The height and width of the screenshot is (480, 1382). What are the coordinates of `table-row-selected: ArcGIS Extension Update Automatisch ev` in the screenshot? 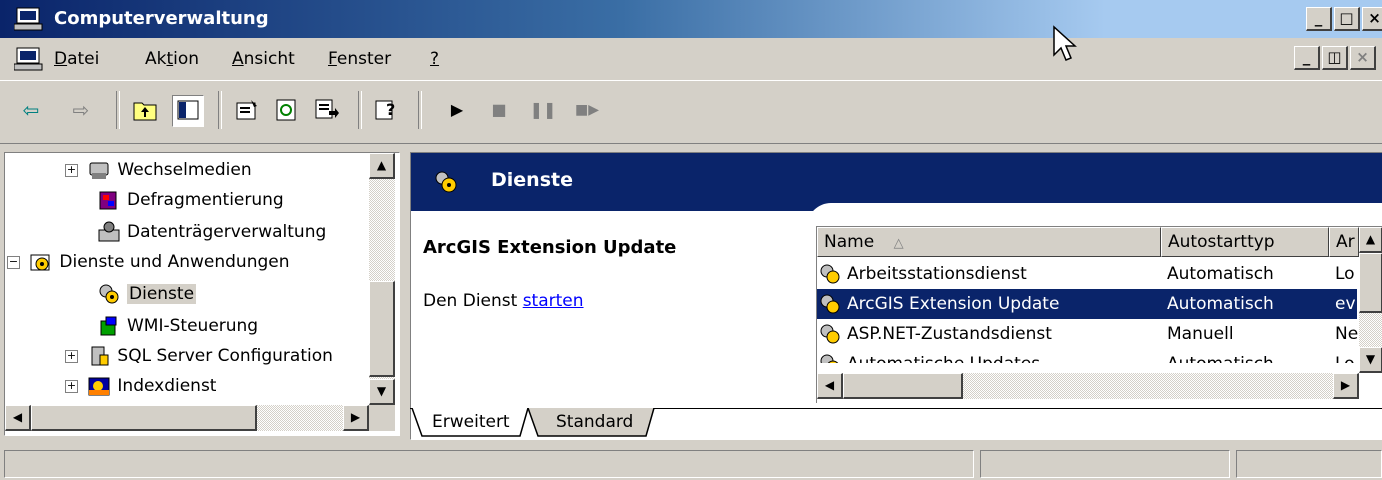 It's located at (1087, 304).